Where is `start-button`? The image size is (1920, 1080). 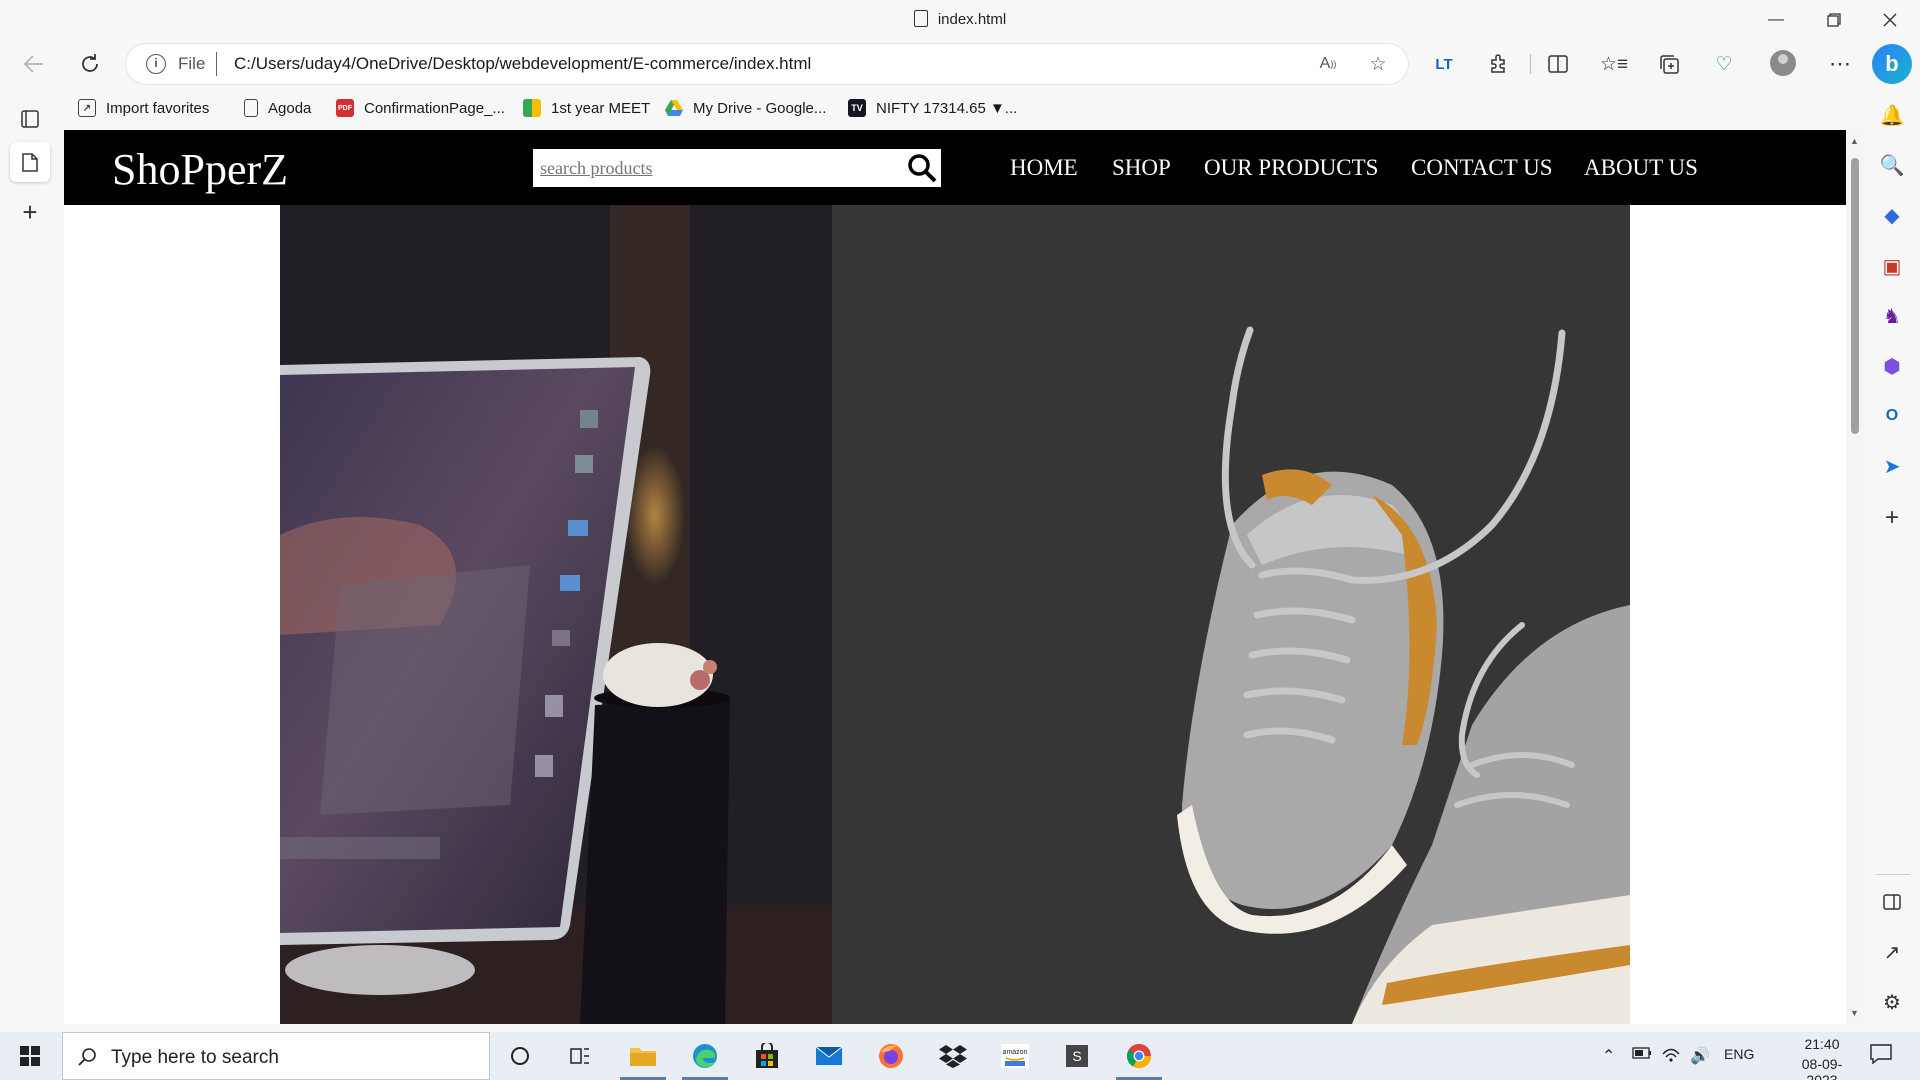
start-button is located at coordinates (30, 1056).